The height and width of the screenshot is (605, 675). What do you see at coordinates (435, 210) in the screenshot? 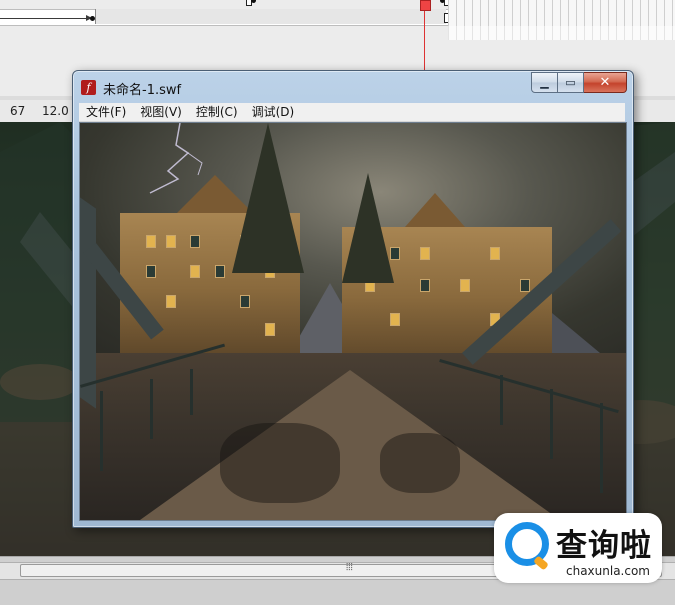
I see `right-building-gable` at bounding box center [435, 210].